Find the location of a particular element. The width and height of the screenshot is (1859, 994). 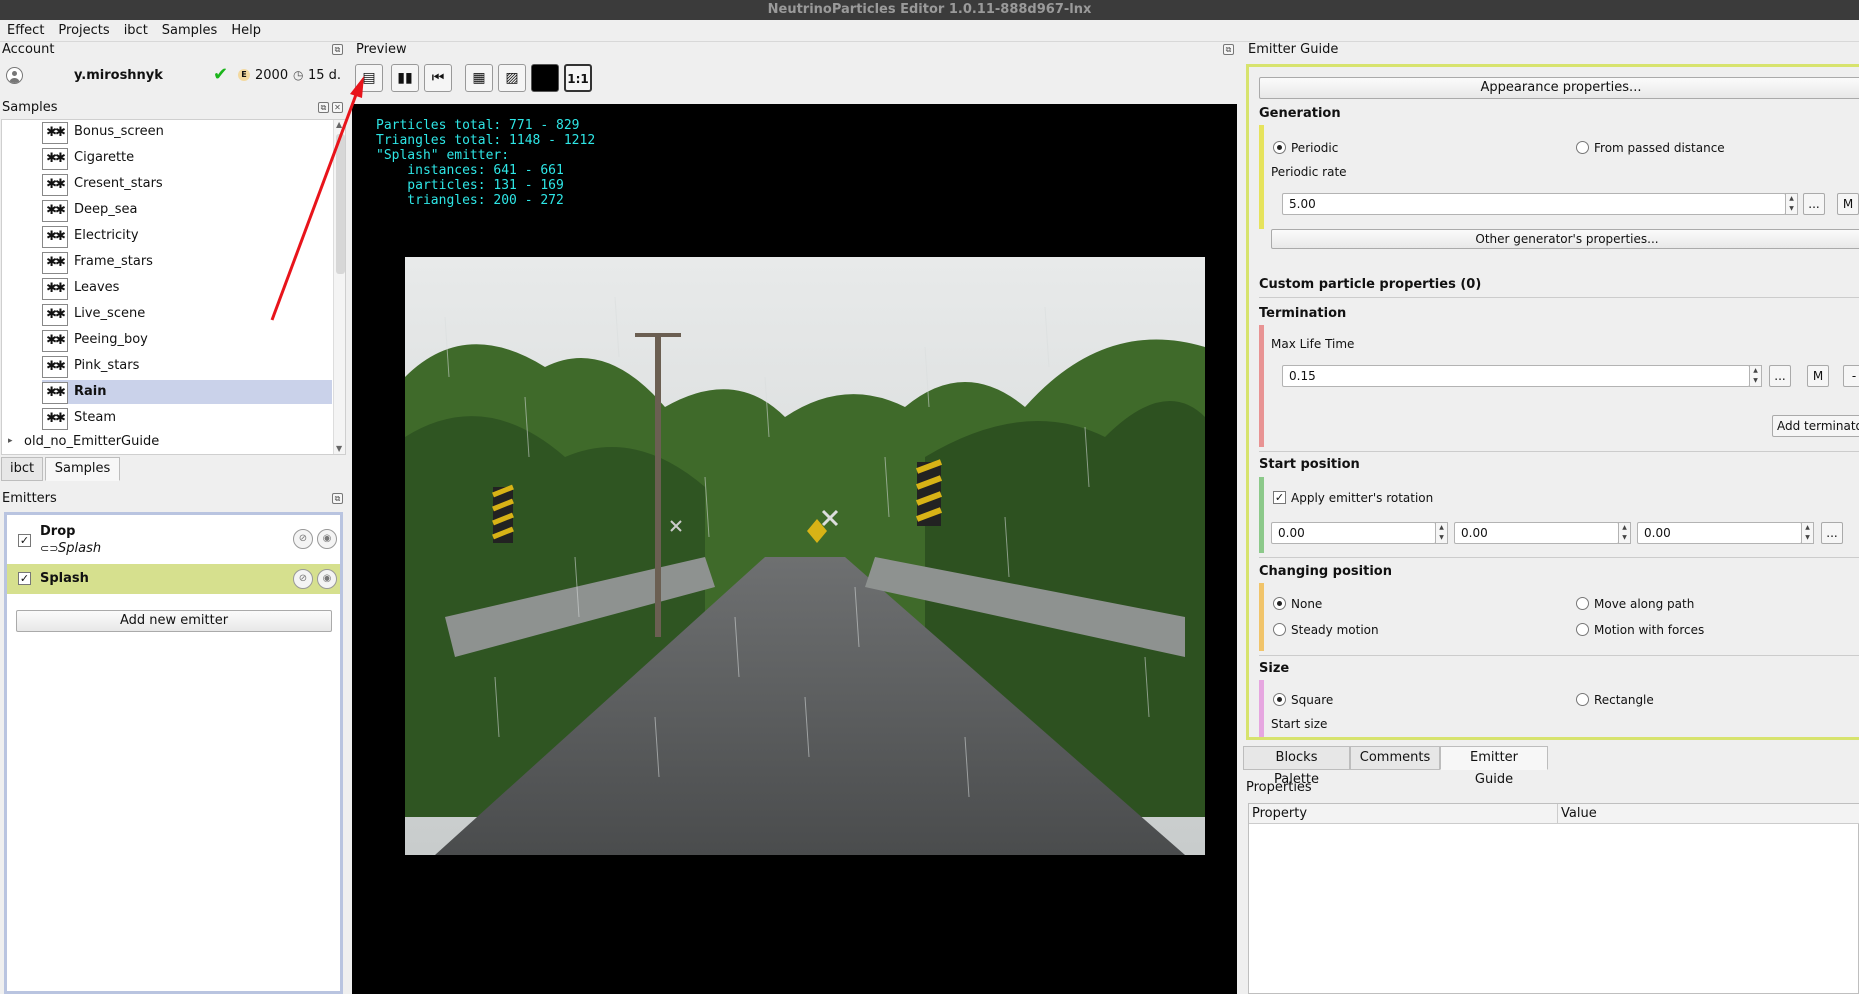

start-z-input: 0.00 is located at coordinates (1719, 533).